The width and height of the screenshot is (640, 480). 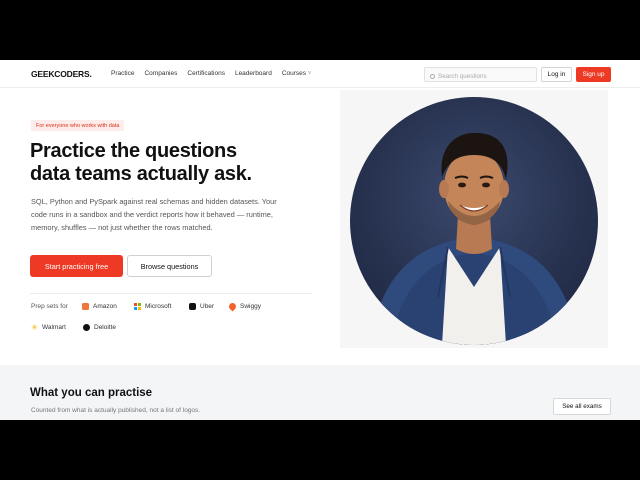 What do you see at coordinates (207, 306) in the screenshot?
I see `company-label: Uber` at bounding box center [207, 306].